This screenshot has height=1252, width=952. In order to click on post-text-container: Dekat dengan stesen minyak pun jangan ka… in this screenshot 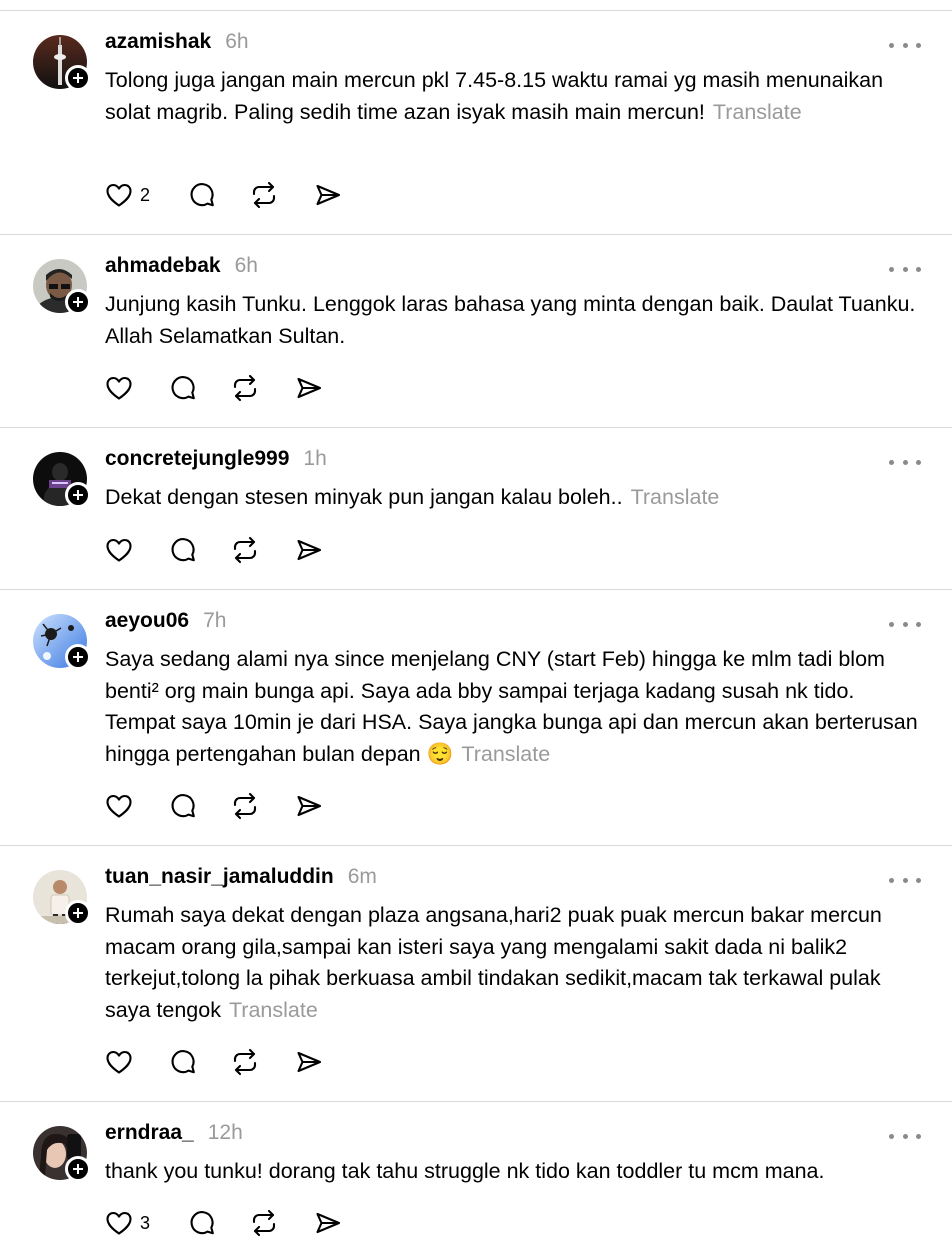, I will do `click(515, 498)`.